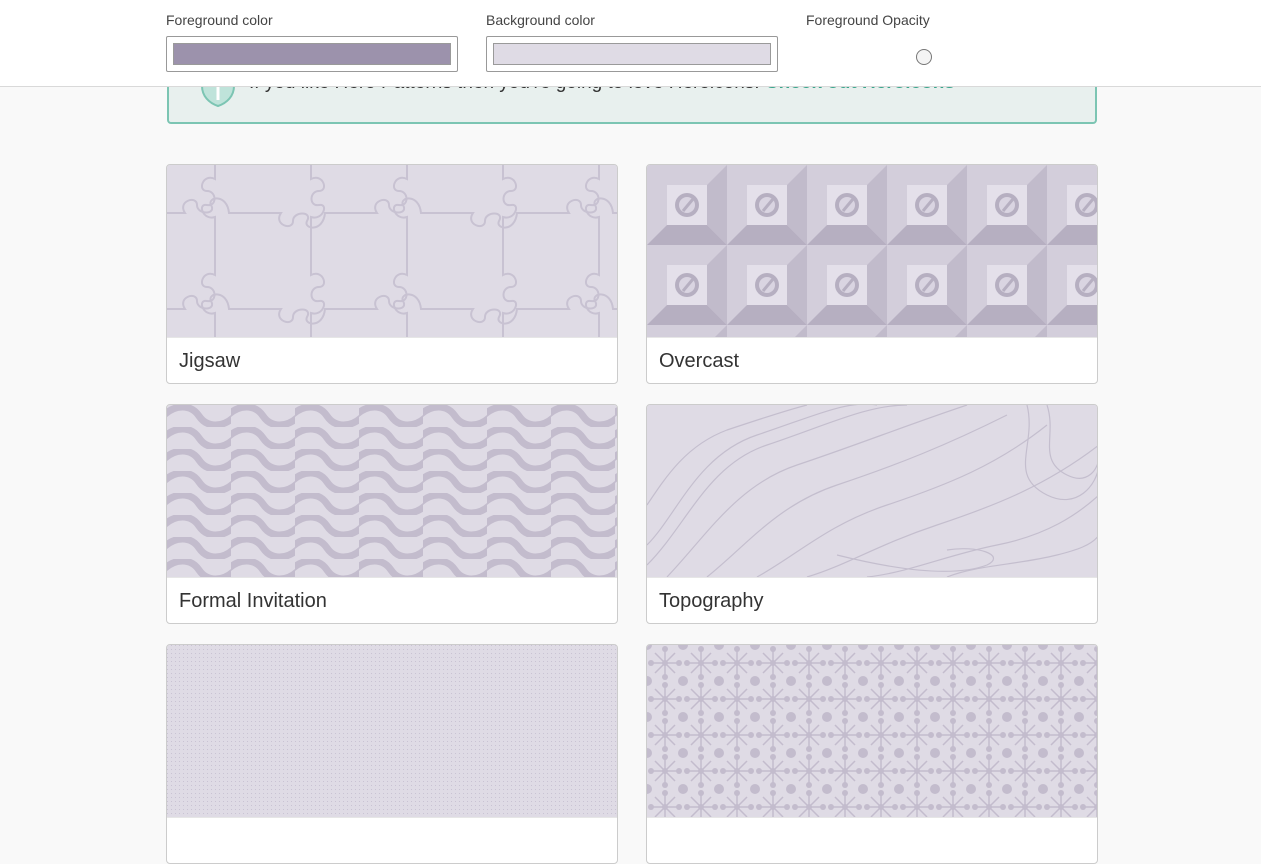 This screenshot has width=1261, height=864. I want to click on pattern-title: Jigsaw, so click(392, 360).